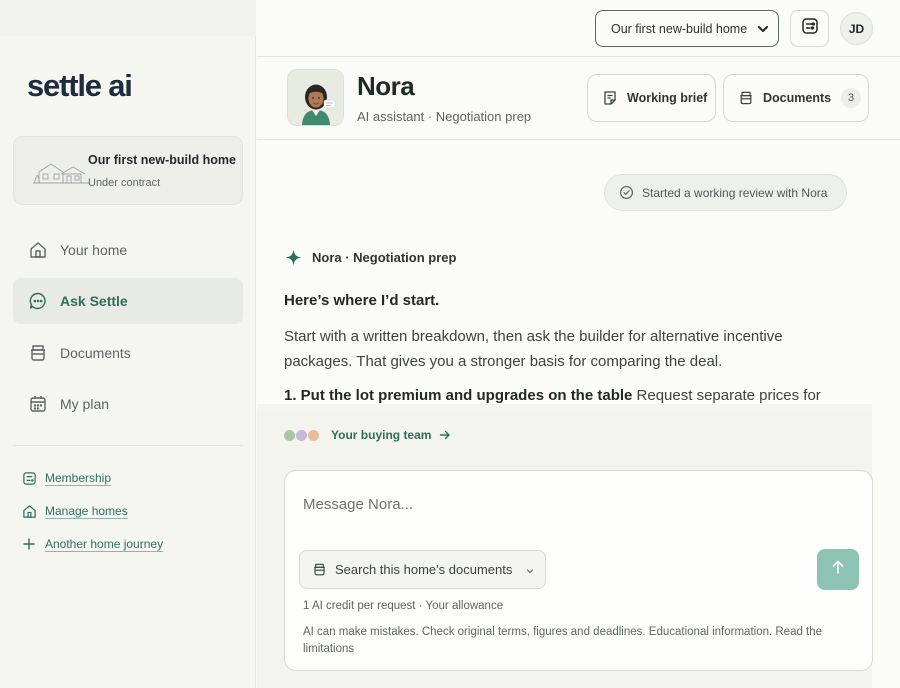  Describe the element at coordinates (293, 257) in the screenshot. I see `sparkle-icon` at that location.